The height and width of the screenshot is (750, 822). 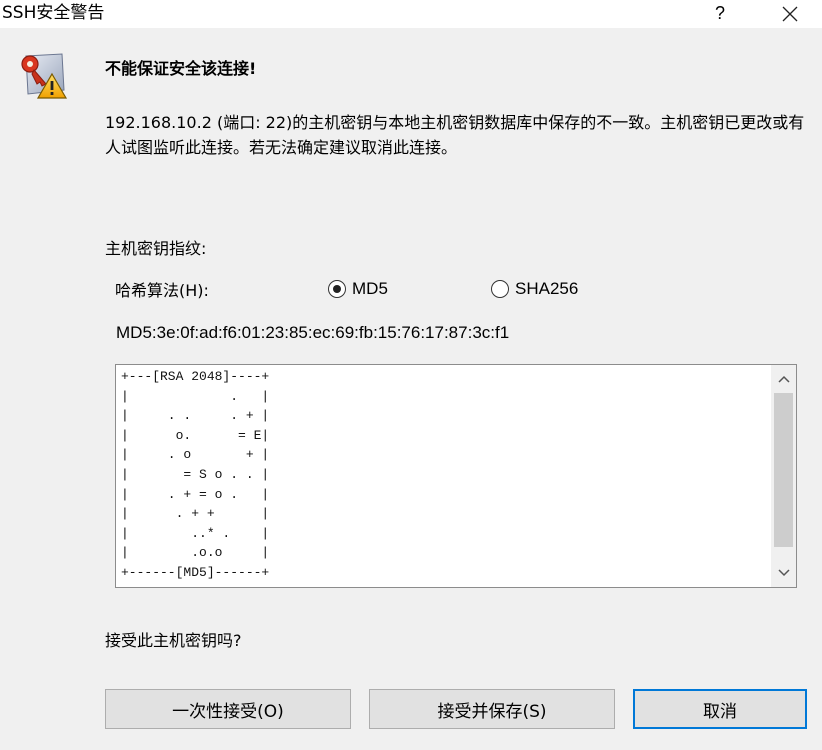 I want to click on warning-headline: 不能保证安全该连接!, so click(x=181, y=68).